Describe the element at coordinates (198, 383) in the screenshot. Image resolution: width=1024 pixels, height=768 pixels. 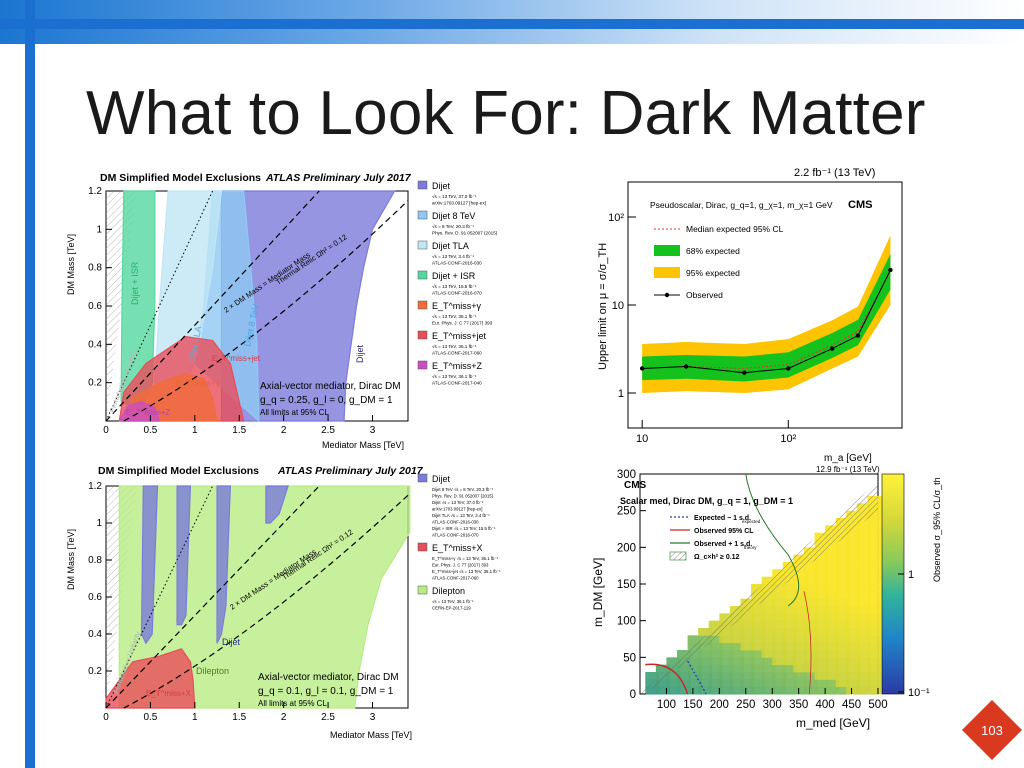
I see `curve-label: E_T^miss+γ` at that location.